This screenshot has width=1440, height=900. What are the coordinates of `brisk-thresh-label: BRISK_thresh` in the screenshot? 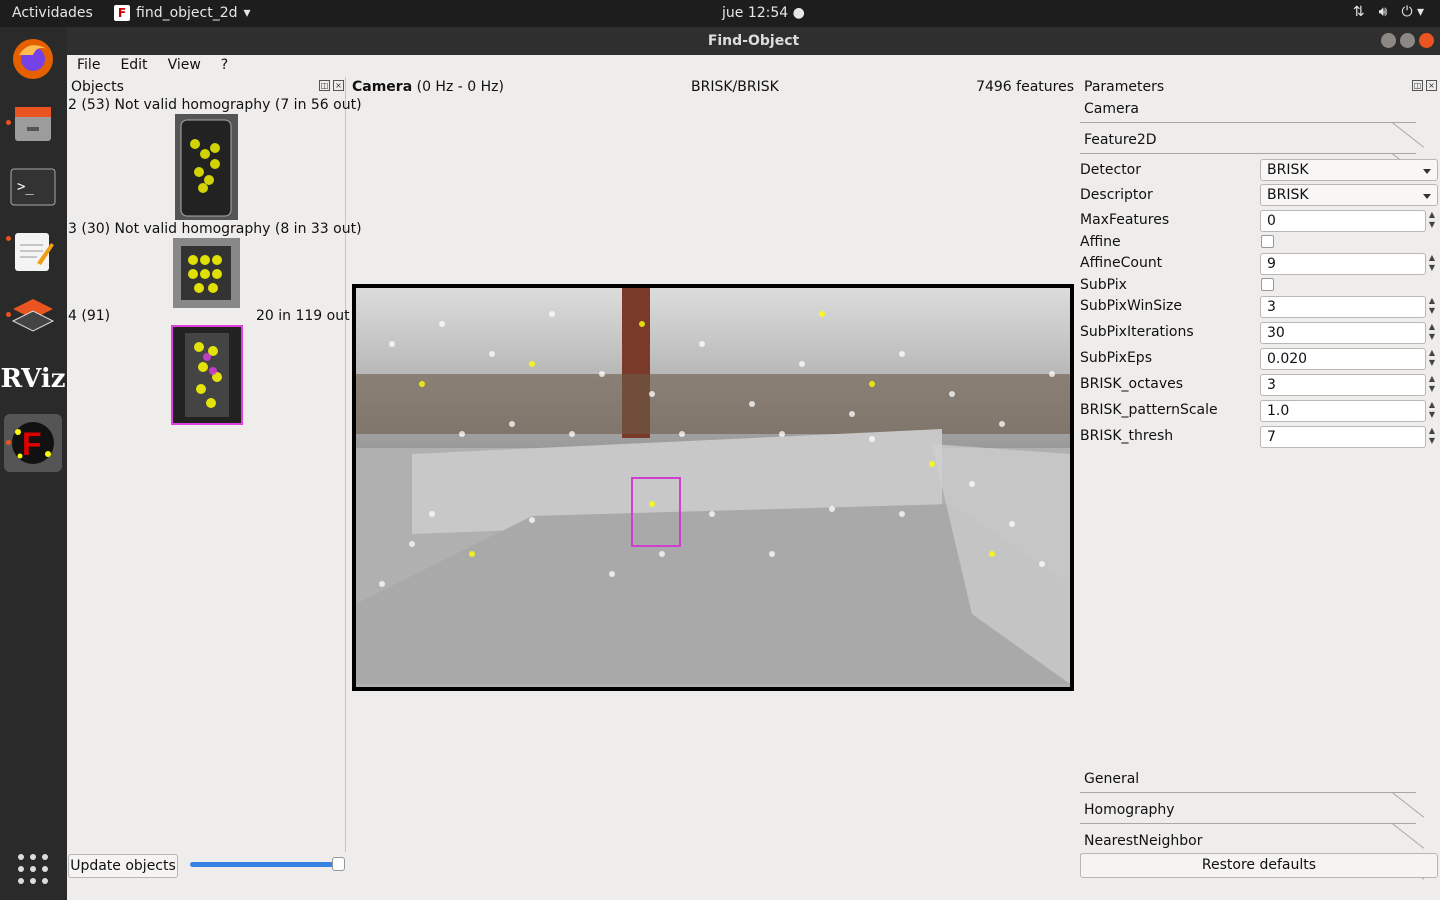 It's located at (1127, 436).